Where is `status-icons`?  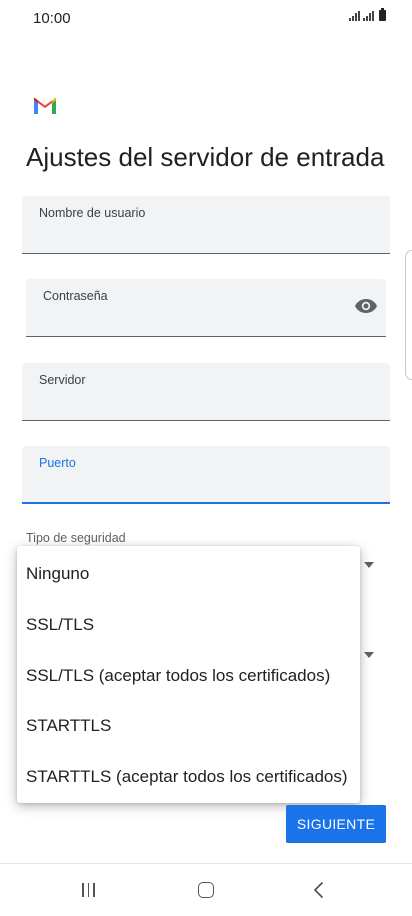 status-icons is located at coordinates (367, 14).